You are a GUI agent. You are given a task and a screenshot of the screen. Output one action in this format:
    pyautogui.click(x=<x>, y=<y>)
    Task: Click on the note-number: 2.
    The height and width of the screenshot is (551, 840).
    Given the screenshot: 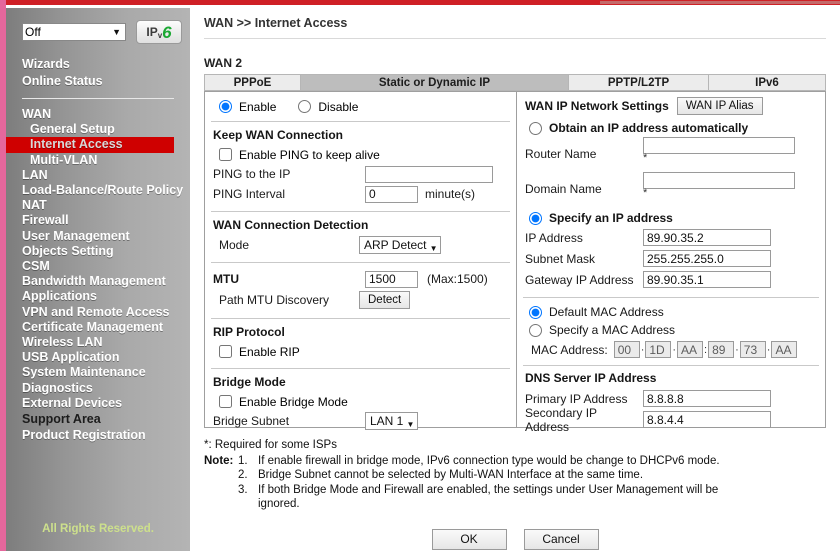 What is the action you would take?
    pyautogui.click(x=243, y=475)
    